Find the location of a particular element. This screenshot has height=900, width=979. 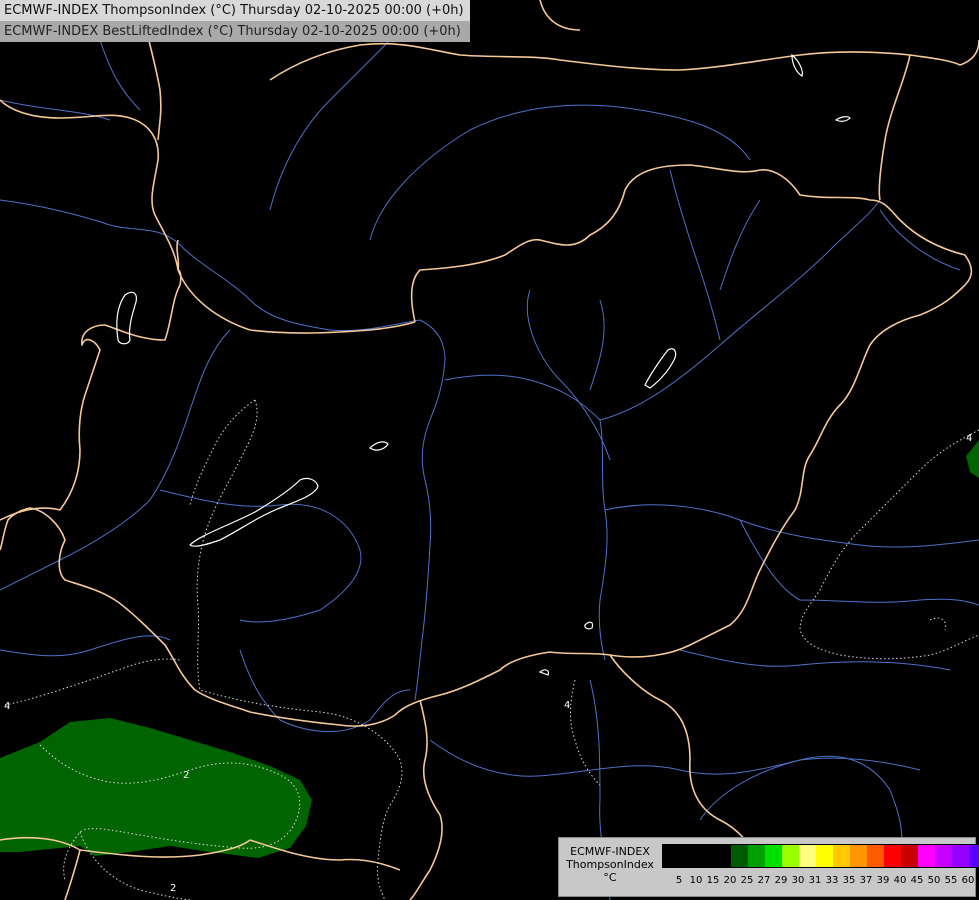

contour-label-west: 4 is located at coordinates (7, 706).